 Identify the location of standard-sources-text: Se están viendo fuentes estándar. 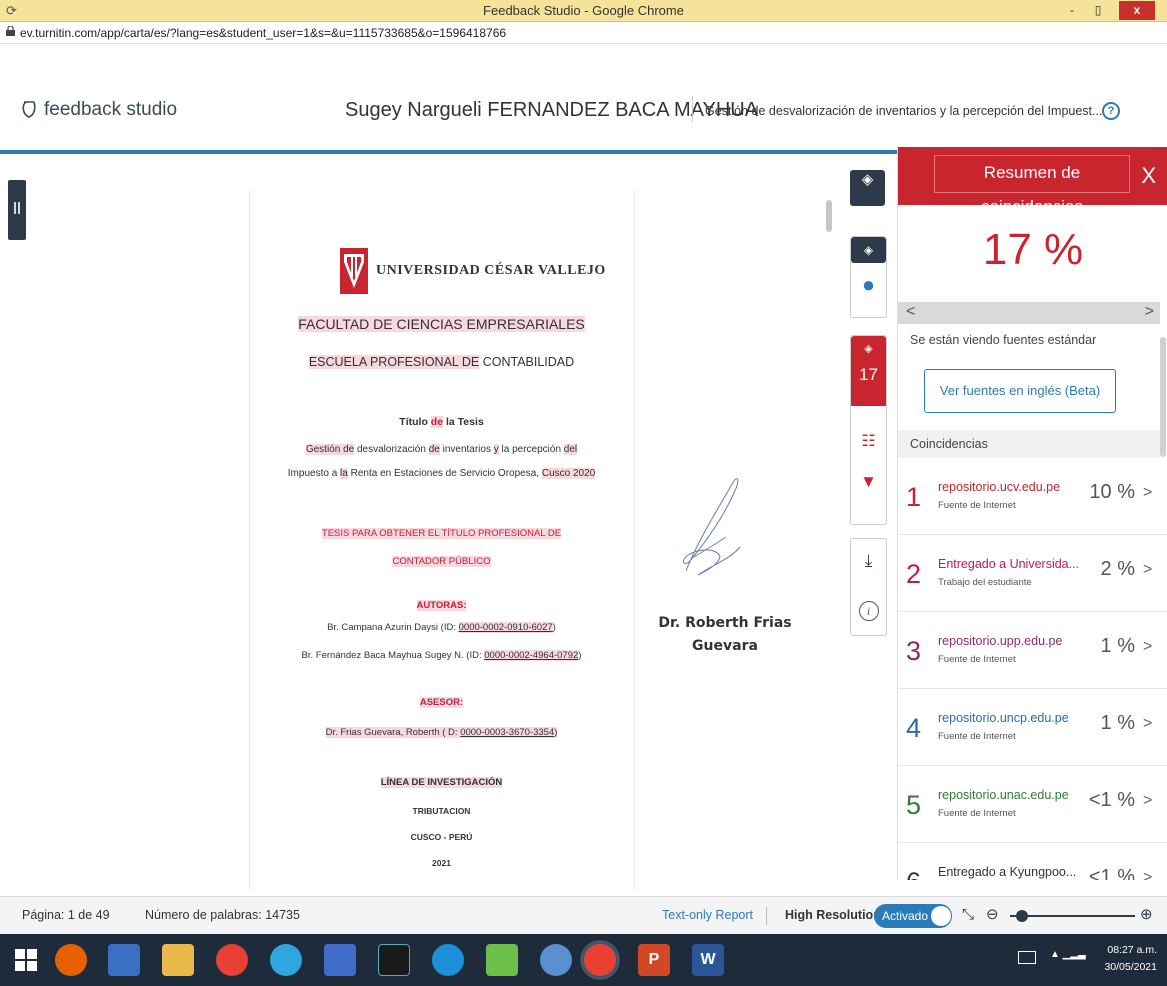
(1003, 340).